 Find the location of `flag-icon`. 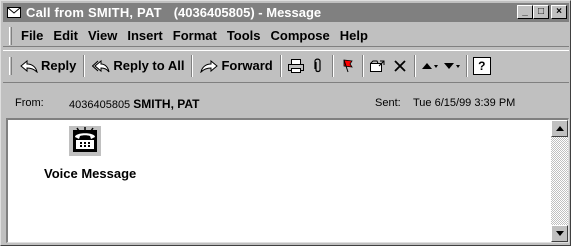

flag-icon is located at coordinates (348, 66).